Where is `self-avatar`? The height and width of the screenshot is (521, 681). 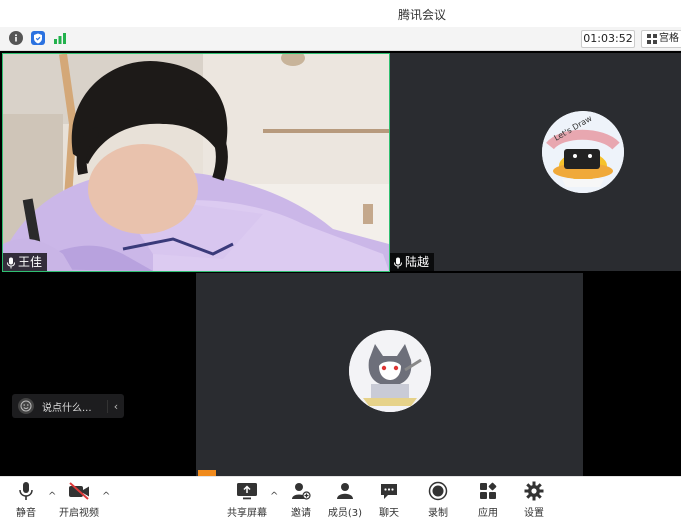 self-avatar is located at coordinates (390, 371).